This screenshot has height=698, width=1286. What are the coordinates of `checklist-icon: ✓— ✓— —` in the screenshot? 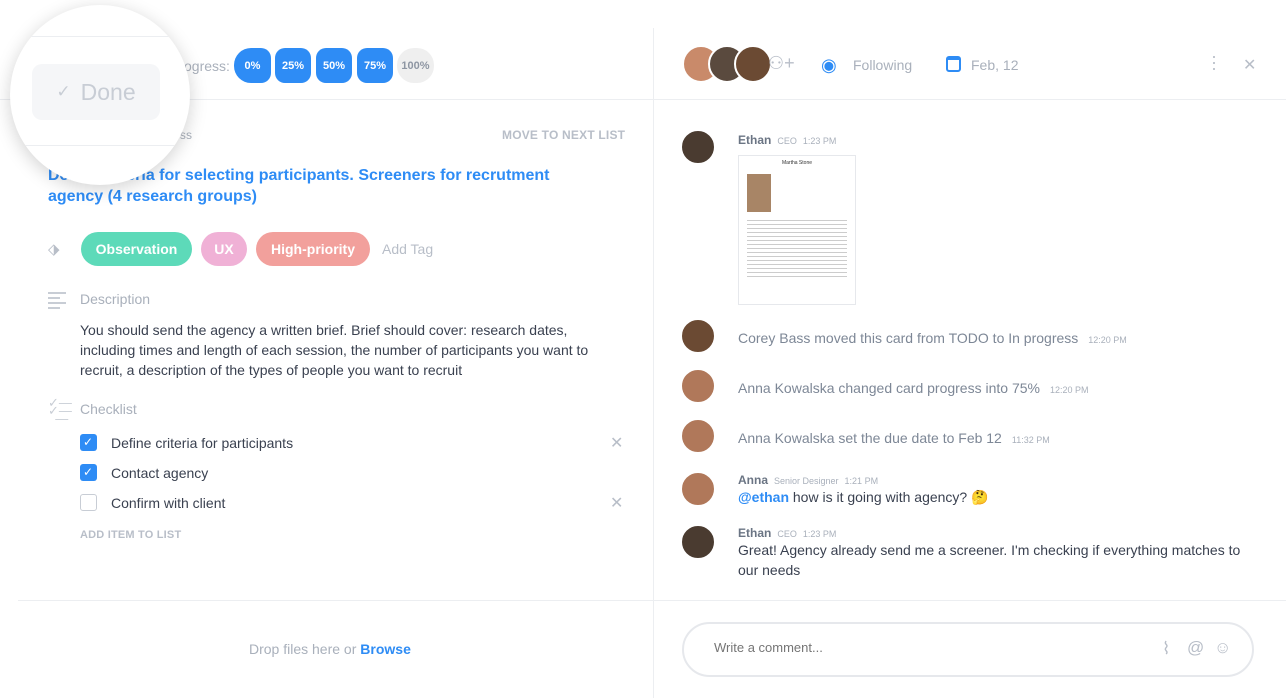 It's located at (60, 410).